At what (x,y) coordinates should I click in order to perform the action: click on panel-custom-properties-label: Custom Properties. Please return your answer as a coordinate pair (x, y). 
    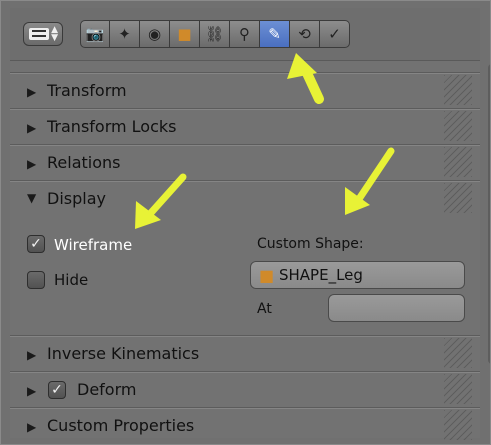
    Looking at the image, I should click on (121, 425).